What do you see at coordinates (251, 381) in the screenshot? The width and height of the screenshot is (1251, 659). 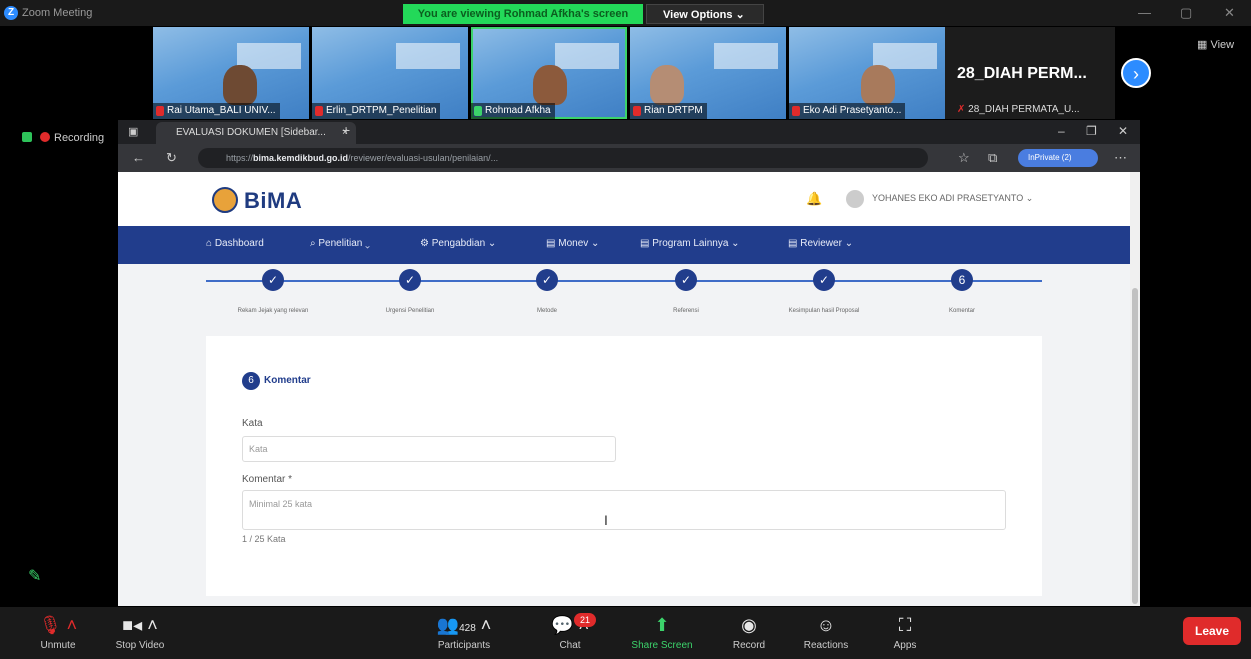 I see `section-number-badge: 6` at bounding box center [251, 381].